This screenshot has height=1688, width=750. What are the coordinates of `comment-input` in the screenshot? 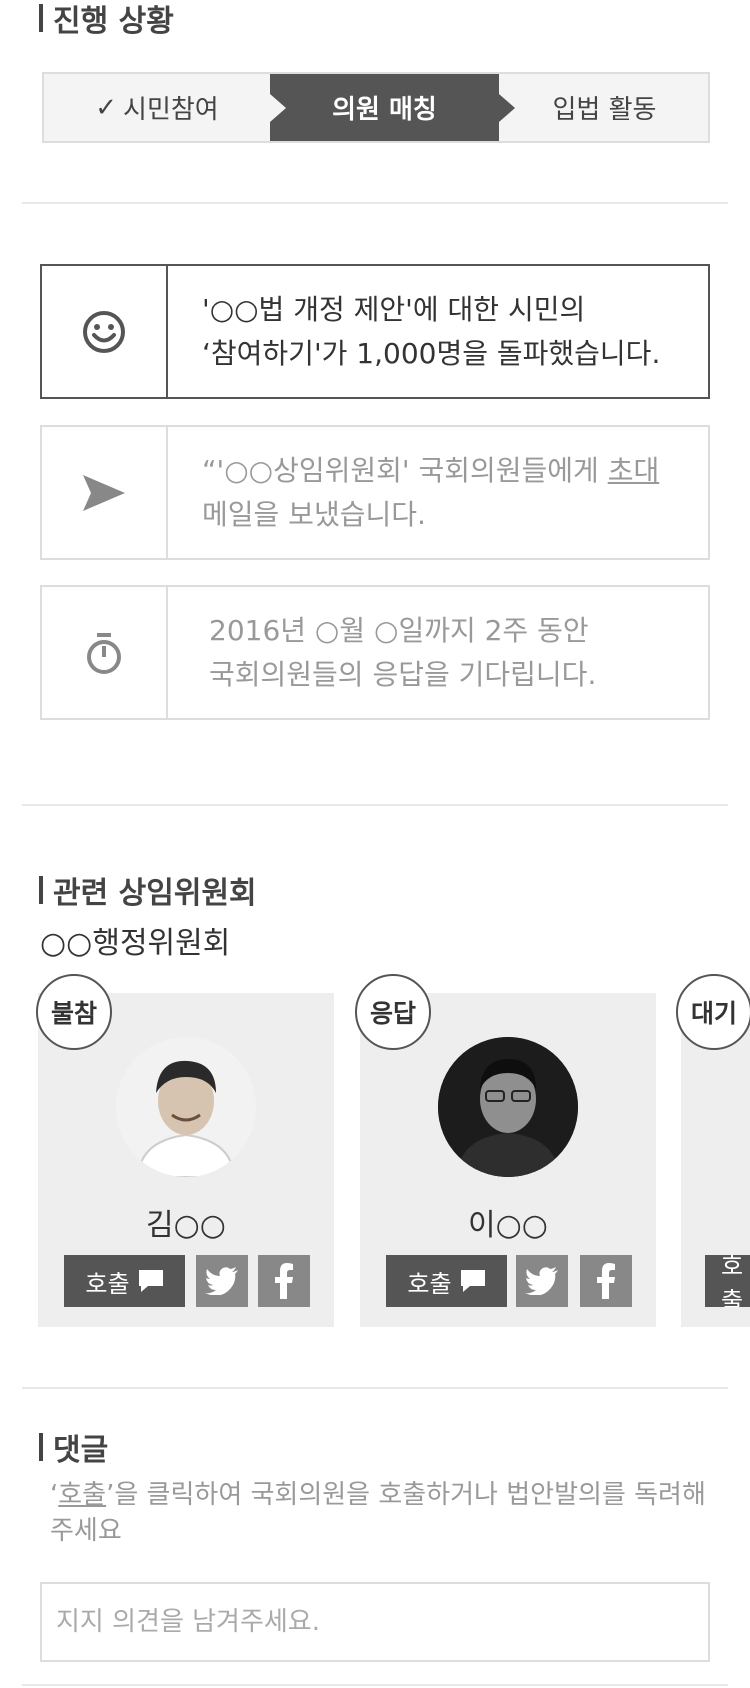 It's located at (375, 1622).